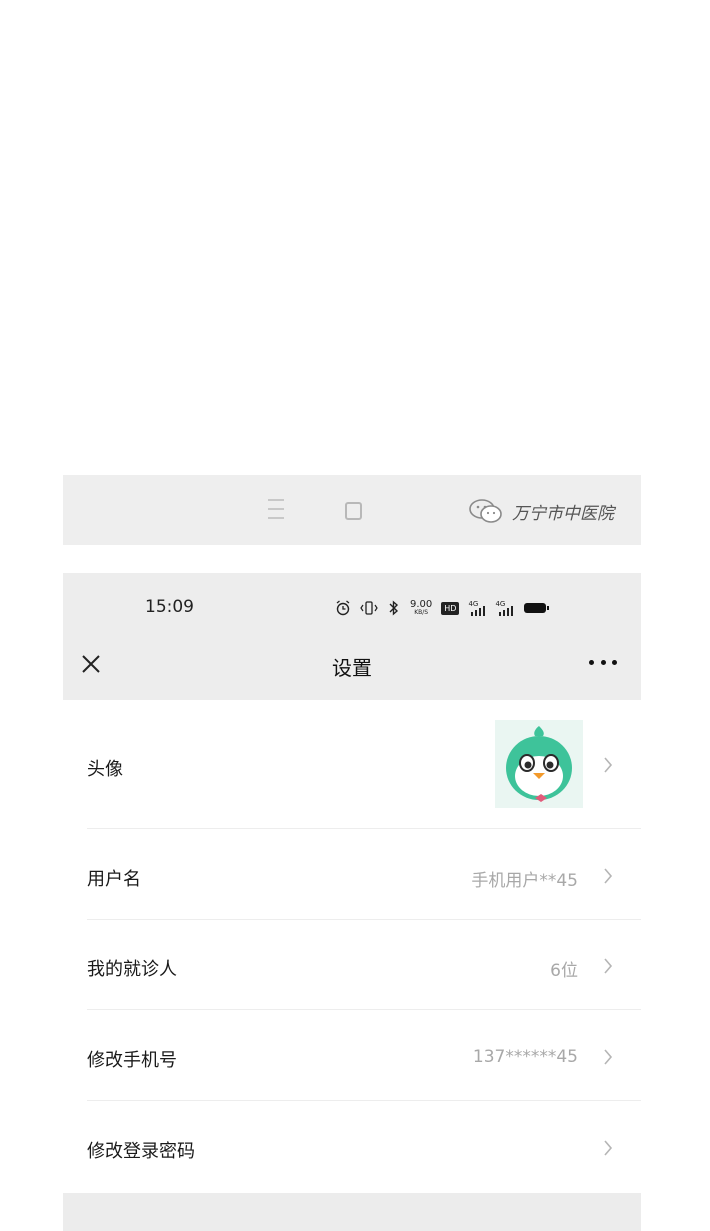 The height and width of the screenshot is (1231, 710). I want to click on battery-icon, so click(537, 608).